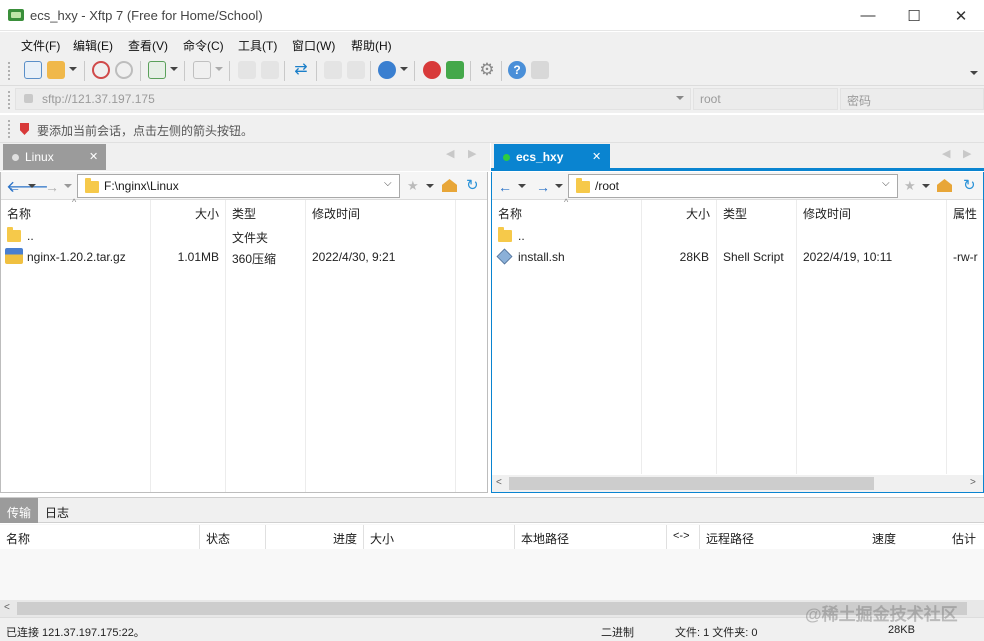  I want to click on connection-status: 已连接 121.37.197.175:22。, so click(75, 633).